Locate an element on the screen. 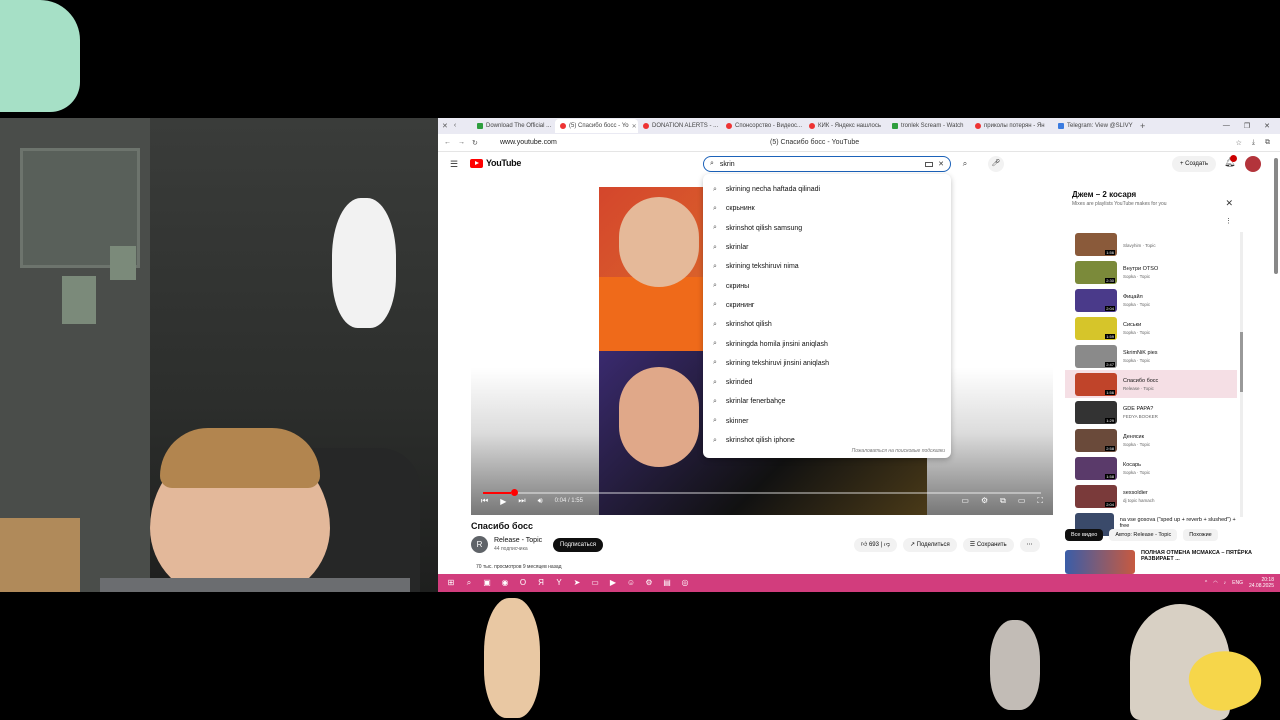  tab-youtube: (5) Спасибо босс - Yo ✕ is located at coordinates (596, 126).